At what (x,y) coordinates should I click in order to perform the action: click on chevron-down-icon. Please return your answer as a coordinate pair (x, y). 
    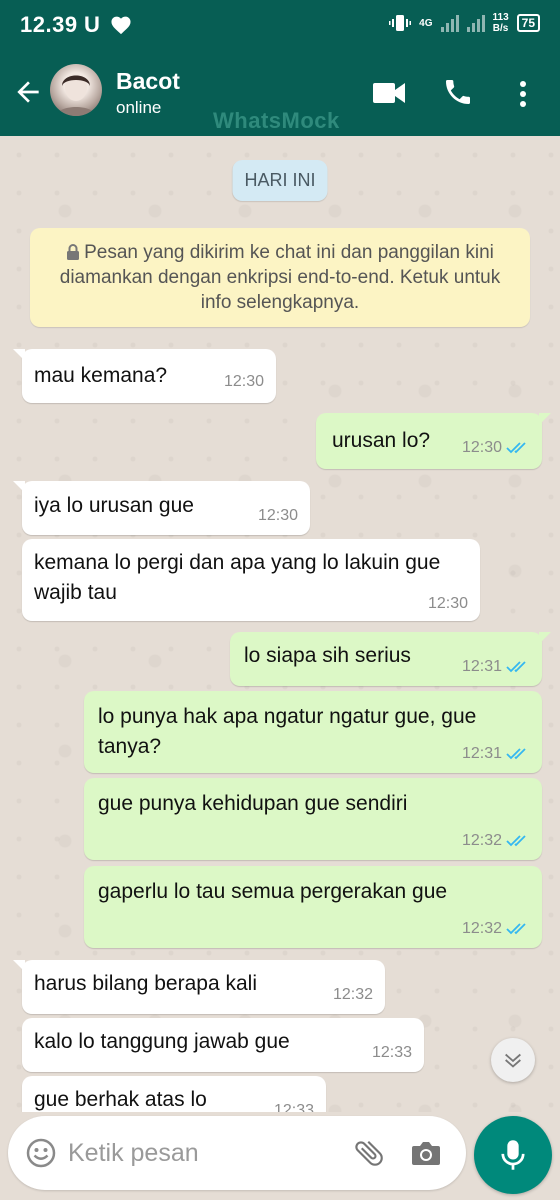
    Looking at the image, I should click on (513, 1060).